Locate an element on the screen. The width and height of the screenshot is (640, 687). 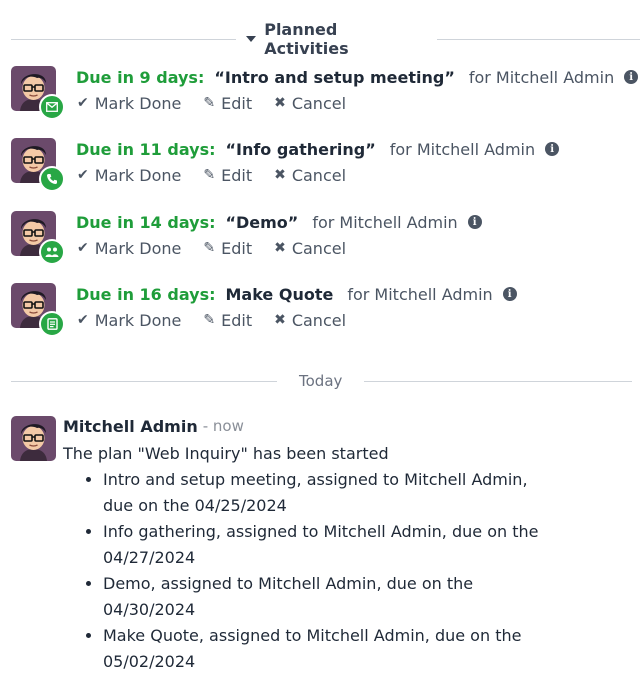
activity-summary: “Info gathering” is located at coordinates (300, 149).